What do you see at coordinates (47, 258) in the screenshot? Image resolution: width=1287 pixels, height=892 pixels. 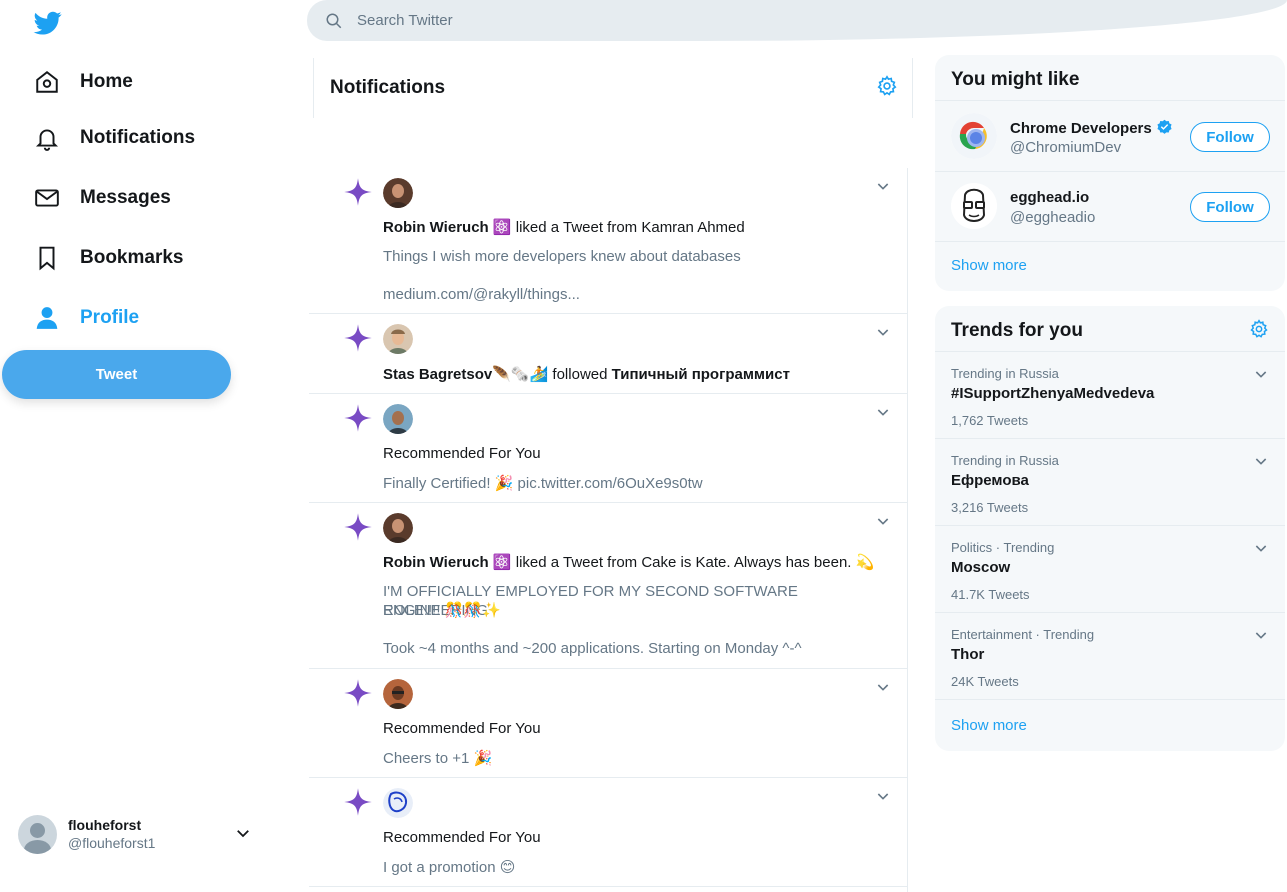 I see `bookmark-icon` at bounding box center [47, 258].